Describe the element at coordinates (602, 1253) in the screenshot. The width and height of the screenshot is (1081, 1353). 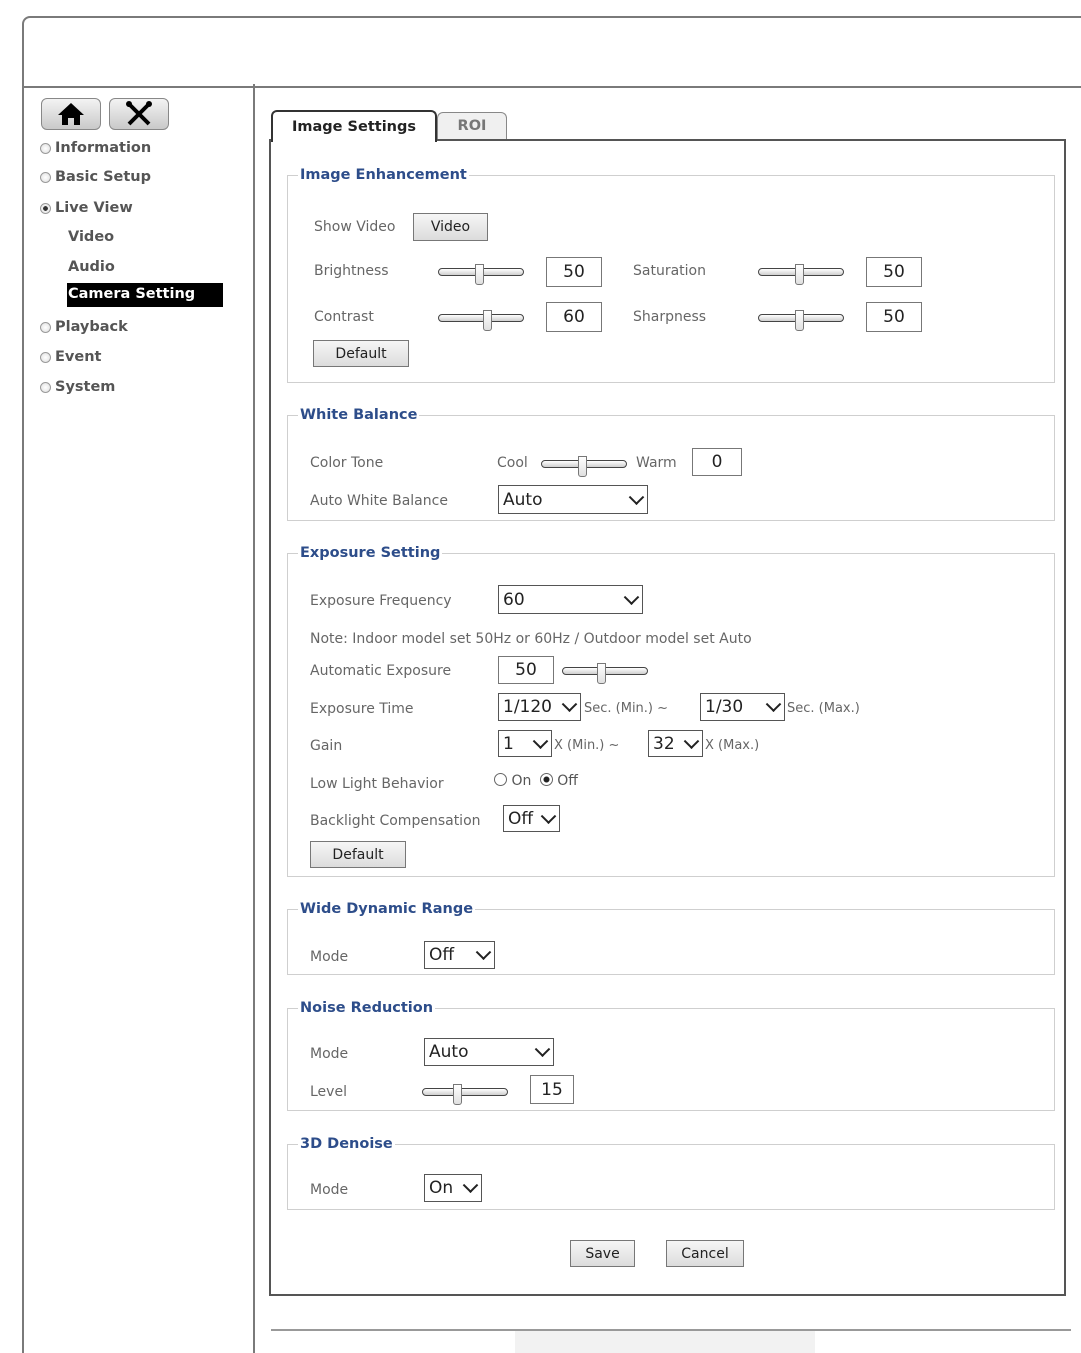
I see `save-button: Save` at that location.